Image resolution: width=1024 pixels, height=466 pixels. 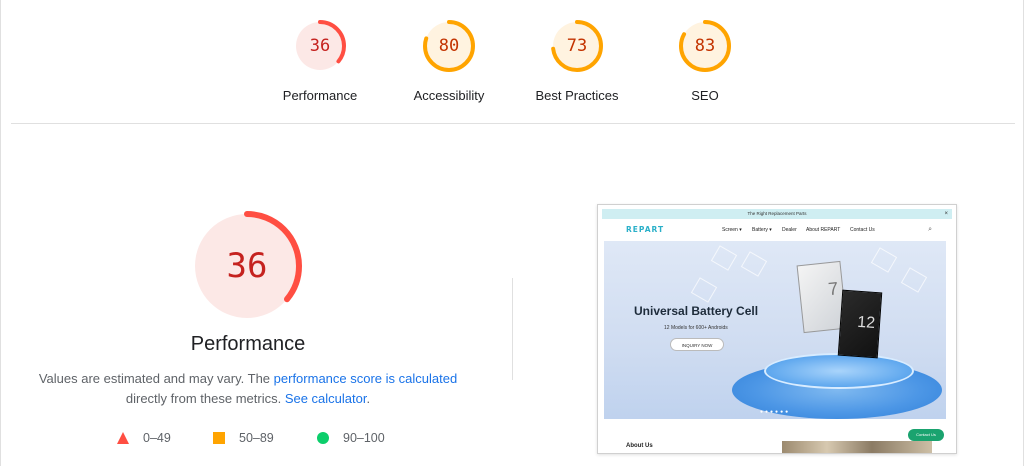 What do you see at coordinates (930, 229) in the screenshot?
I see `search-icon: ⌕` at bounding box center [930, 229].